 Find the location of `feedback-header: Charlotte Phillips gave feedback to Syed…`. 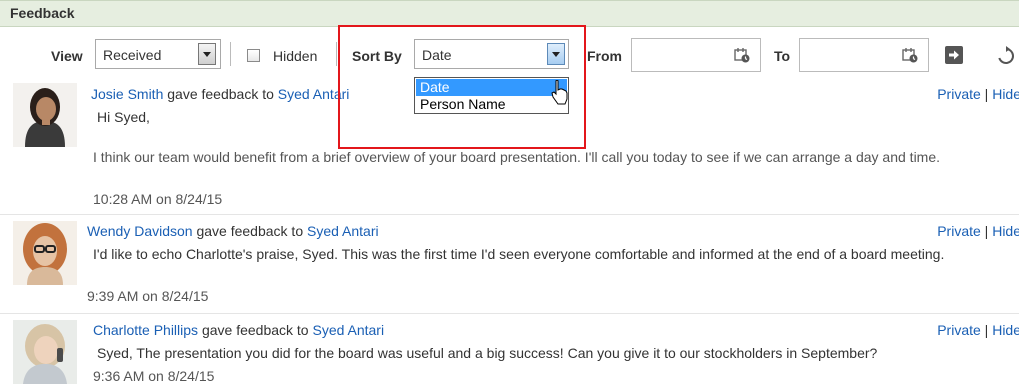

feedback-header: Charlotte Phillips gave feedback to Syed… is located at coordinates (238, 330).